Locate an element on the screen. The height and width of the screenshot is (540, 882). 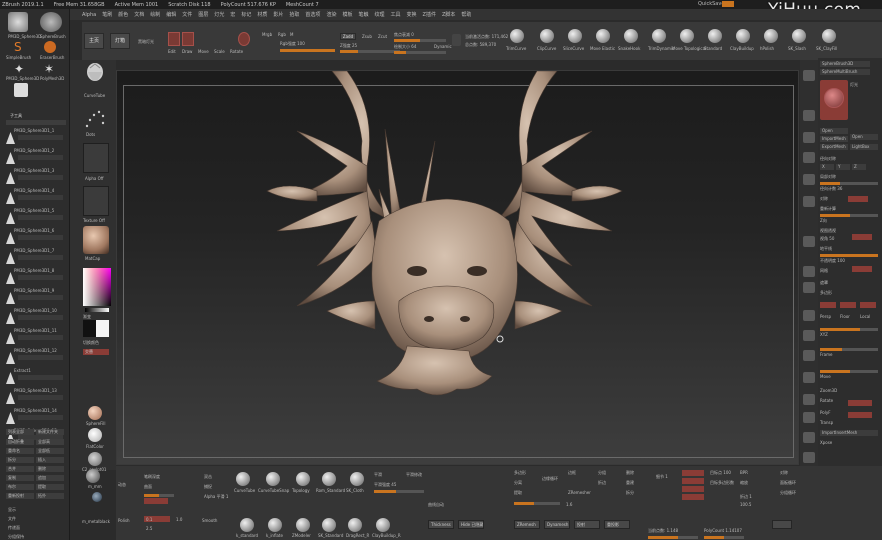
list-item: PM3D_Sphere3D1_9 is located at coordinates (36, 297).